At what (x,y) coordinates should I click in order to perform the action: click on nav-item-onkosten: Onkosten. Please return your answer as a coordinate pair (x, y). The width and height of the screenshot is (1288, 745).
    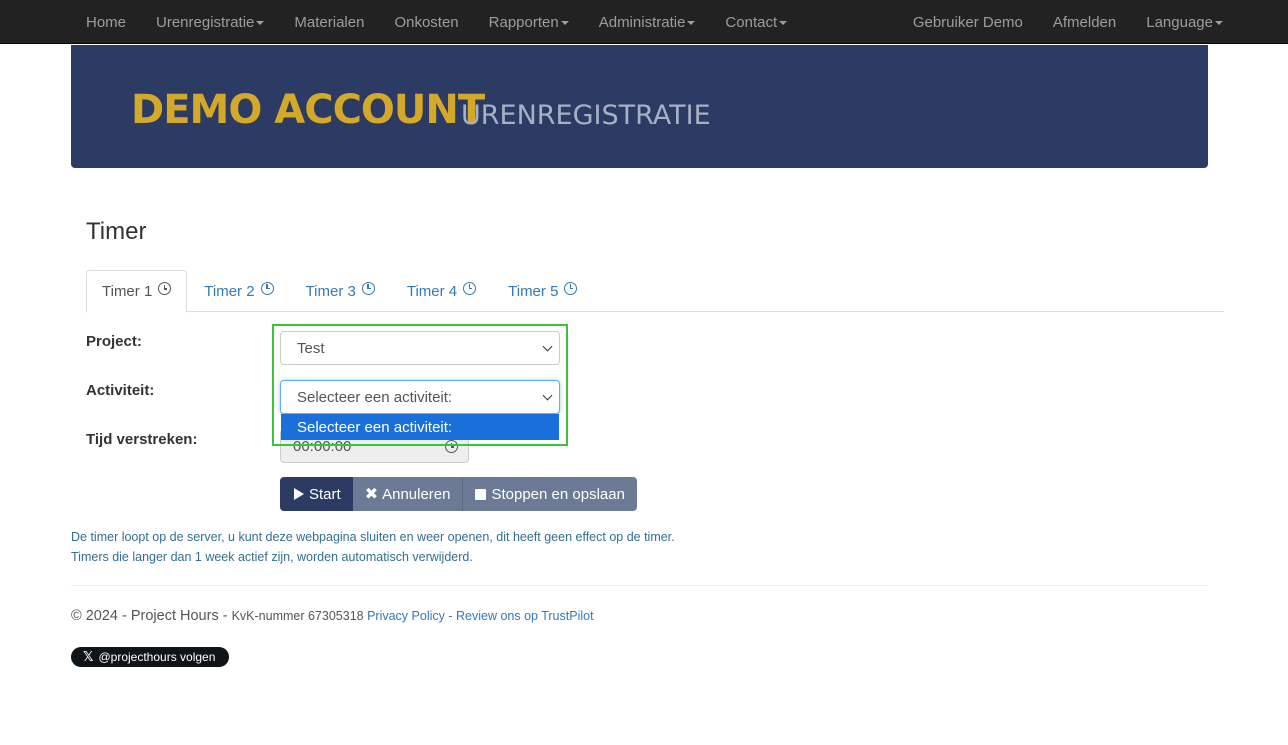
    Looking at the image, I should click on (426, 22).